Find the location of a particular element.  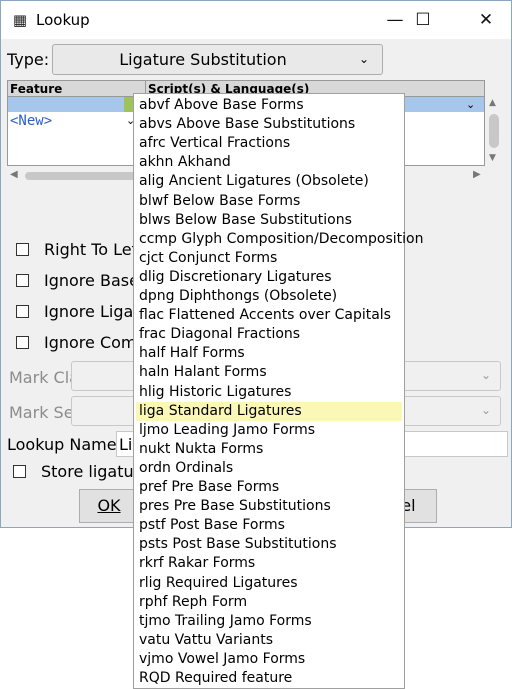

dropdown-item: dlig Discretionary Ligatures is located at coordinates (269, 277).